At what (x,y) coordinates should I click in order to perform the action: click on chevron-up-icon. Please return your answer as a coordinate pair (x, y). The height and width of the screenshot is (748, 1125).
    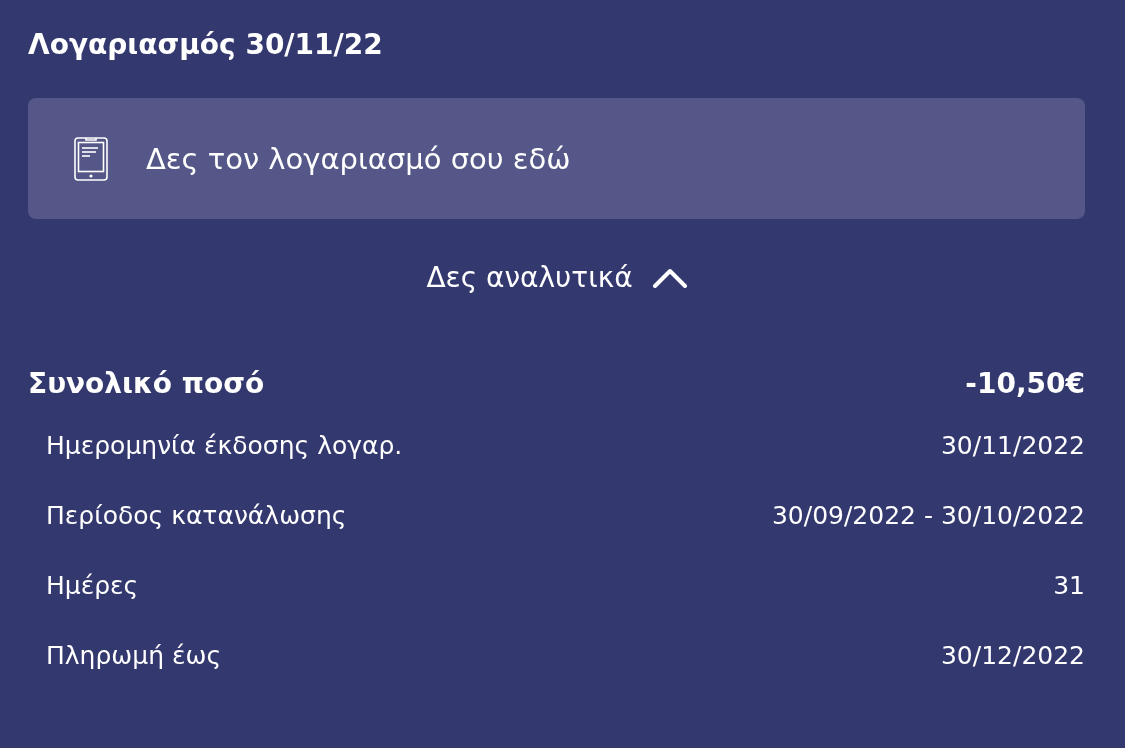
    Looking at the image, I should click on (669, 278).